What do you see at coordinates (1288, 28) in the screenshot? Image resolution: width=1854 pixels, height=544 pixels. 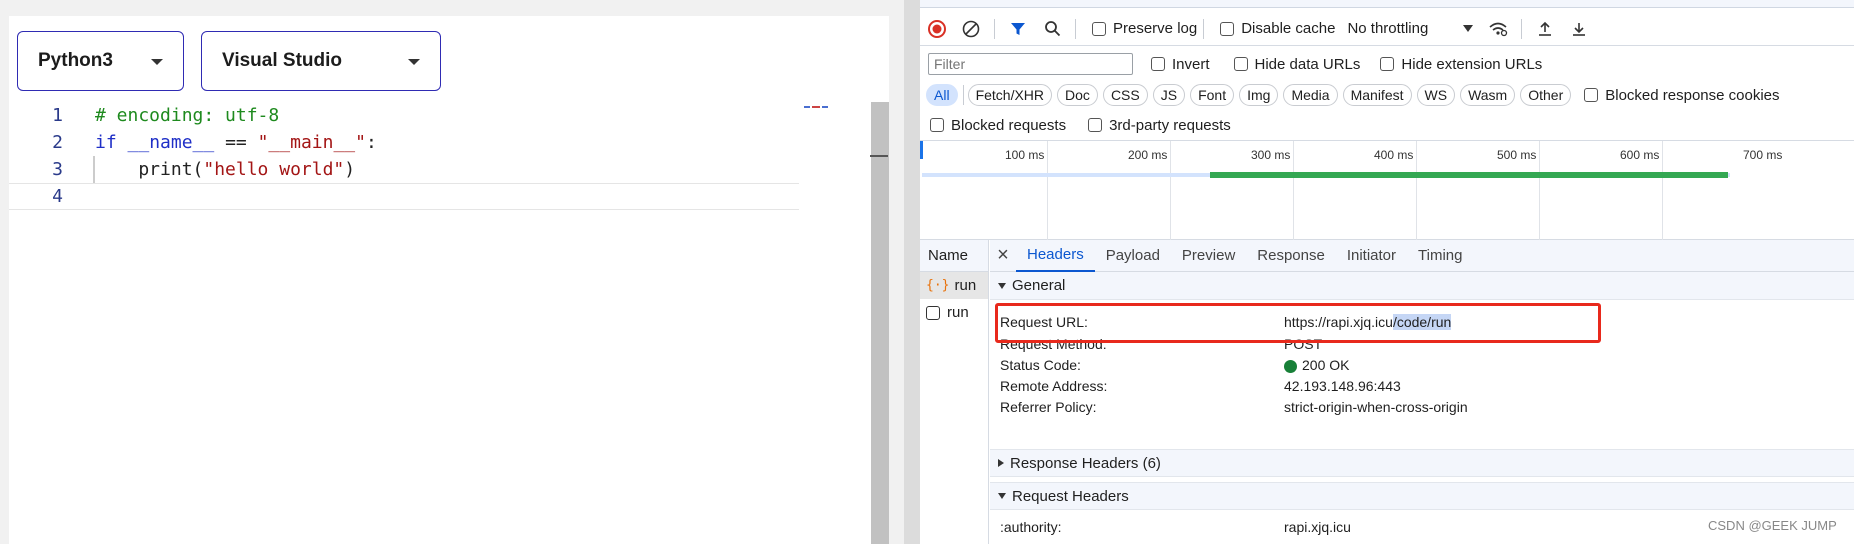 I see `disable-cache-label: Disable cache` at bounding box center [1288, 28].